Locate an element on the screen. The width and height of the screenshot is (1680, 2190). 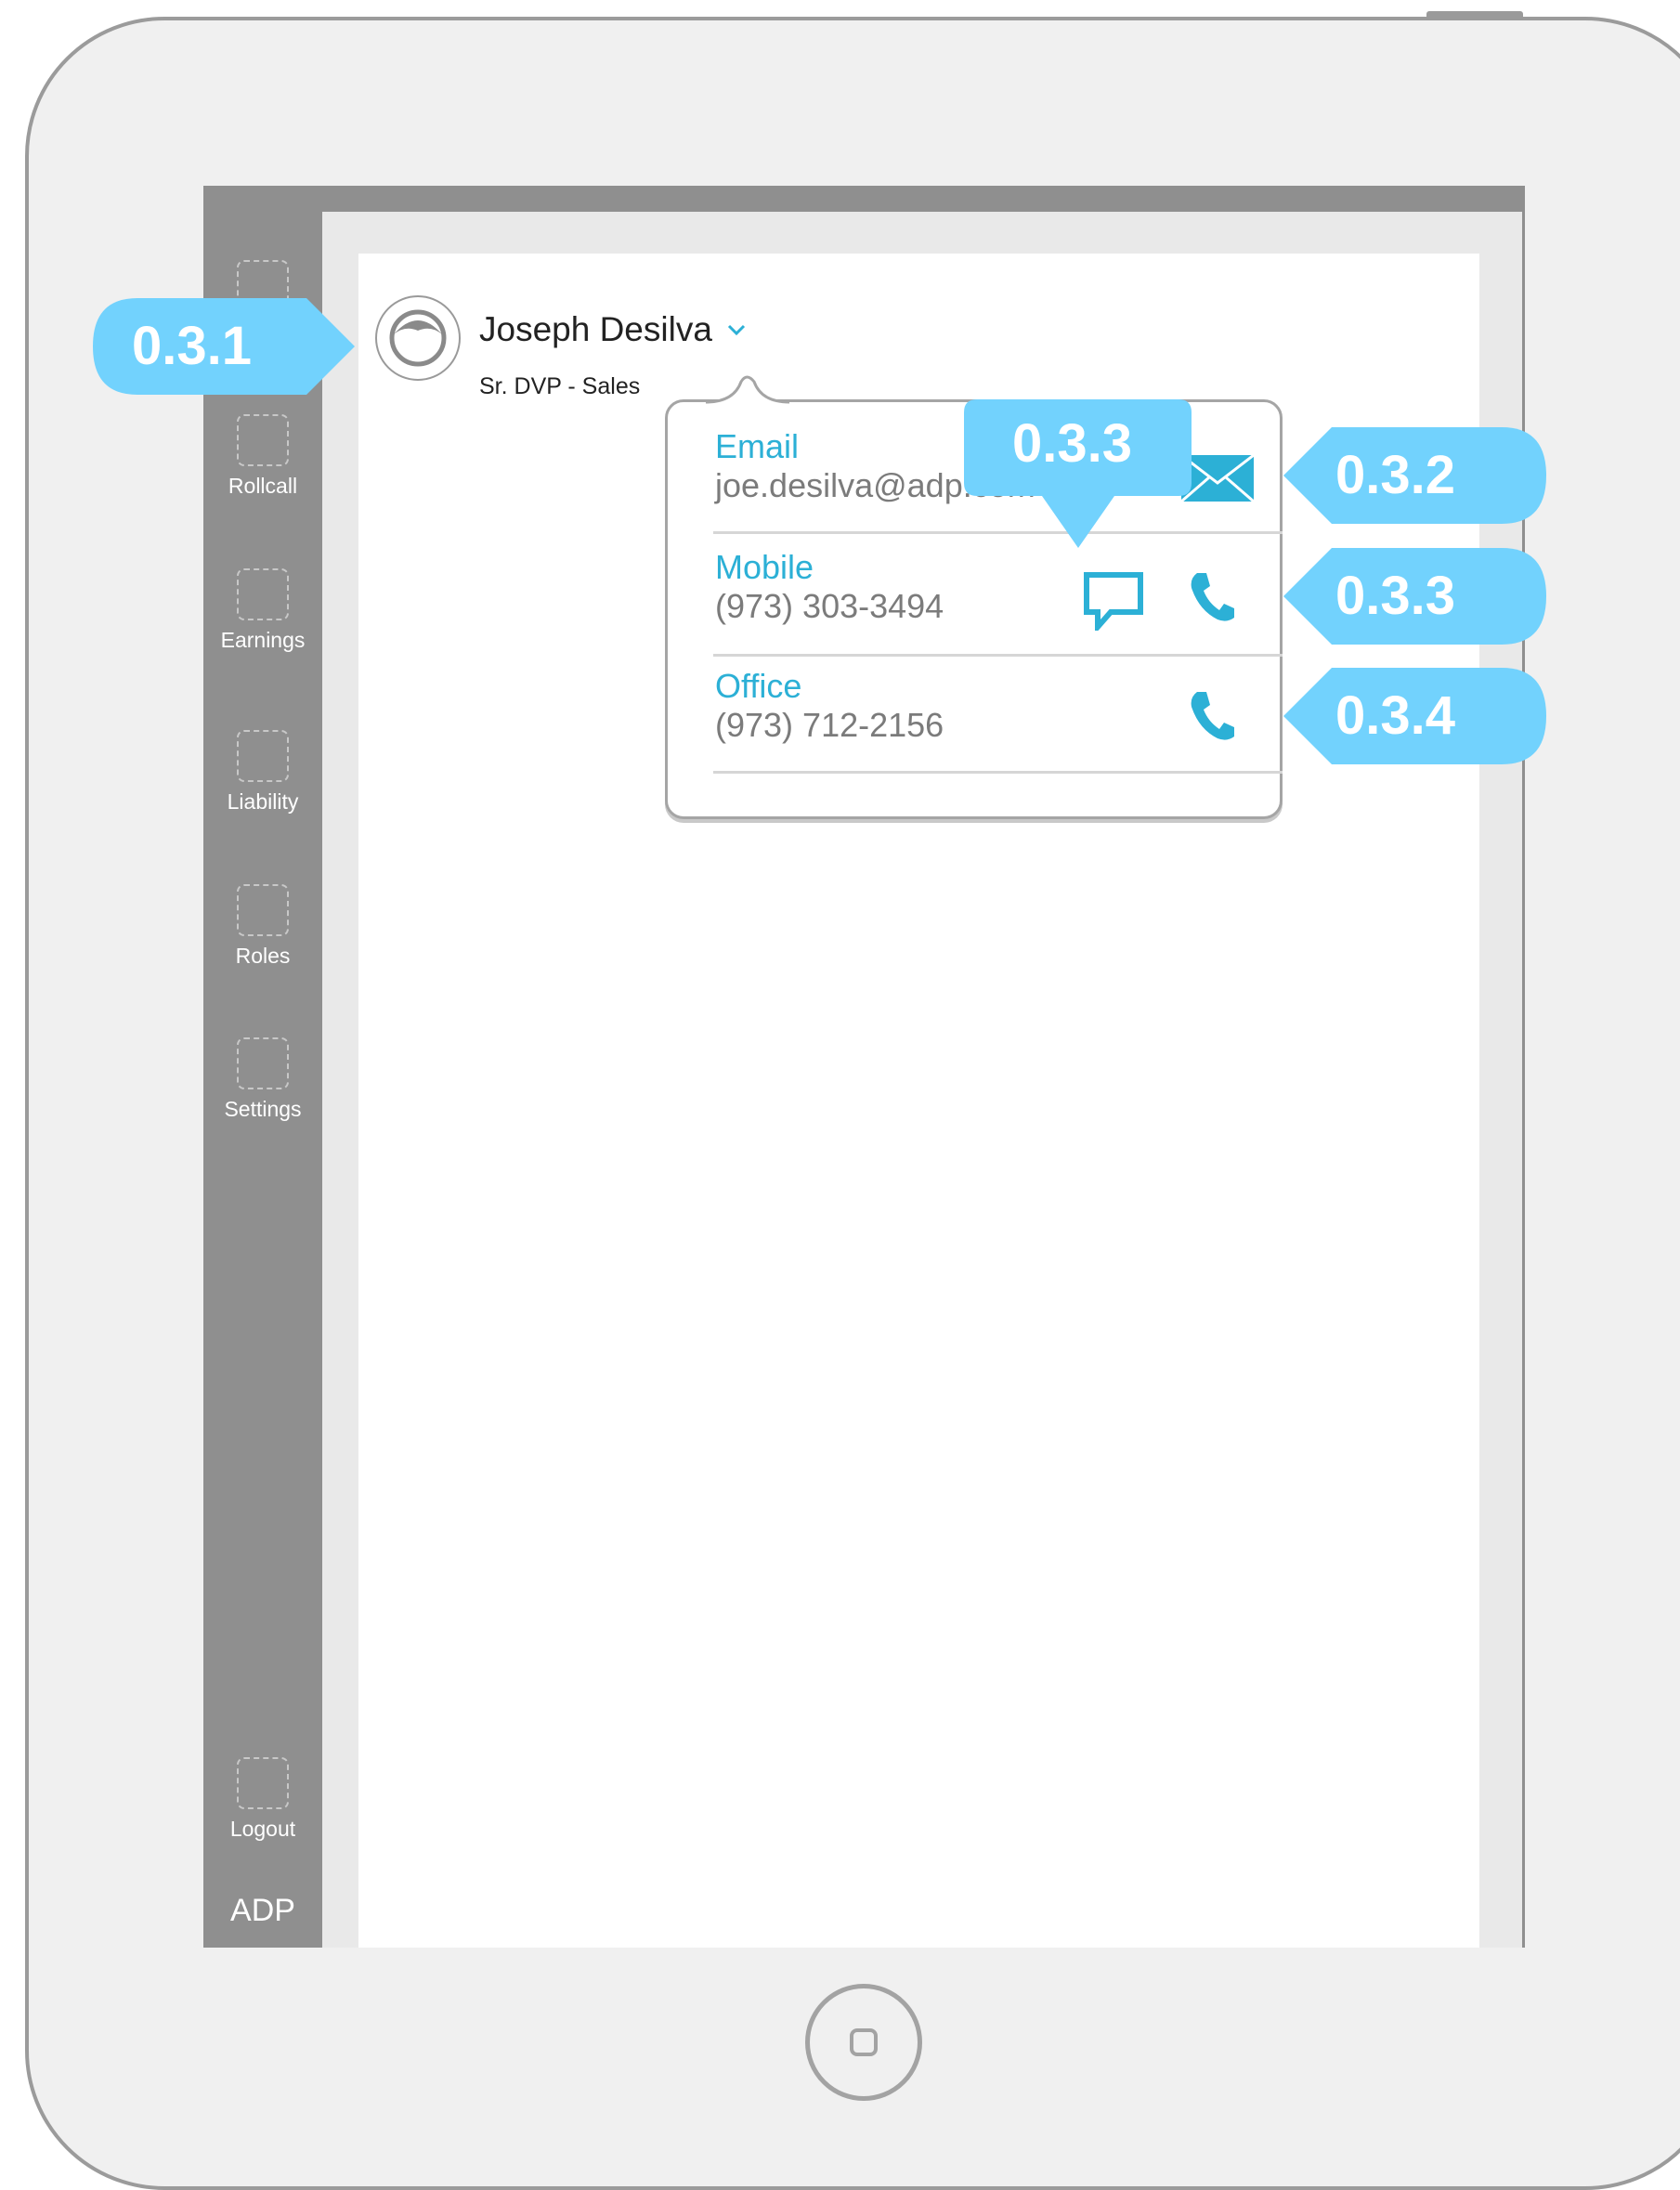
sidebar-item-rollcall: Rollcall is located at coordinates (262, 456).